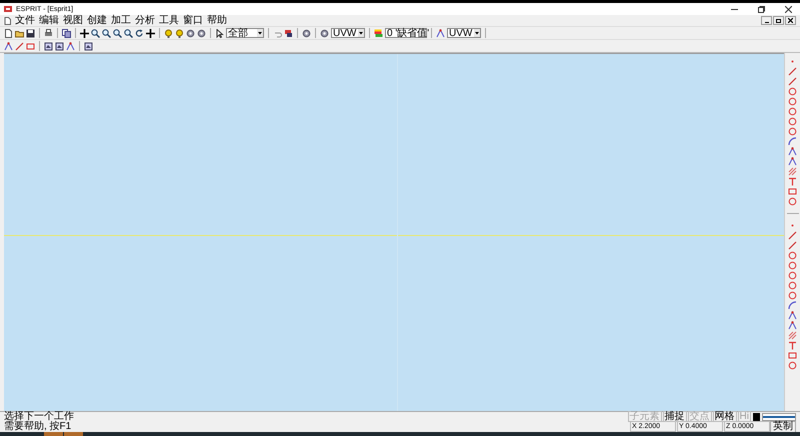 The height and width of the screenshot is (436, 800). What do you see at coordinates (39, 417) in the screenshot?
I see `status-message: 选择下一个工作` at bounding box center [39, 417].